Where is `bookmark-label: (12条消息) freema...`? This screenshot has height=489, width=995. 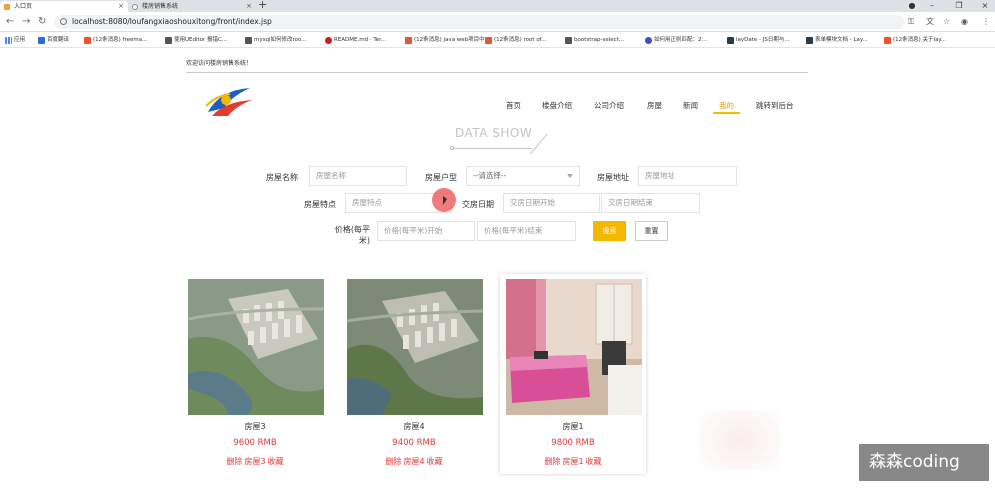 bookmark-label: (12条消息) freema... is located at coordinates (120, 40).